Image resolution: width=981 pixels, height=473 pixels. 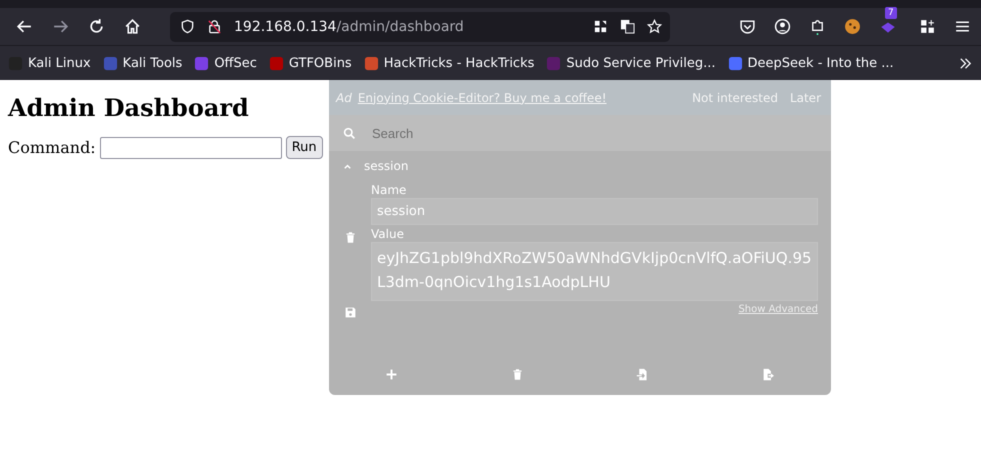 I want to click on chevron-icon, so click(x=965, y=63).